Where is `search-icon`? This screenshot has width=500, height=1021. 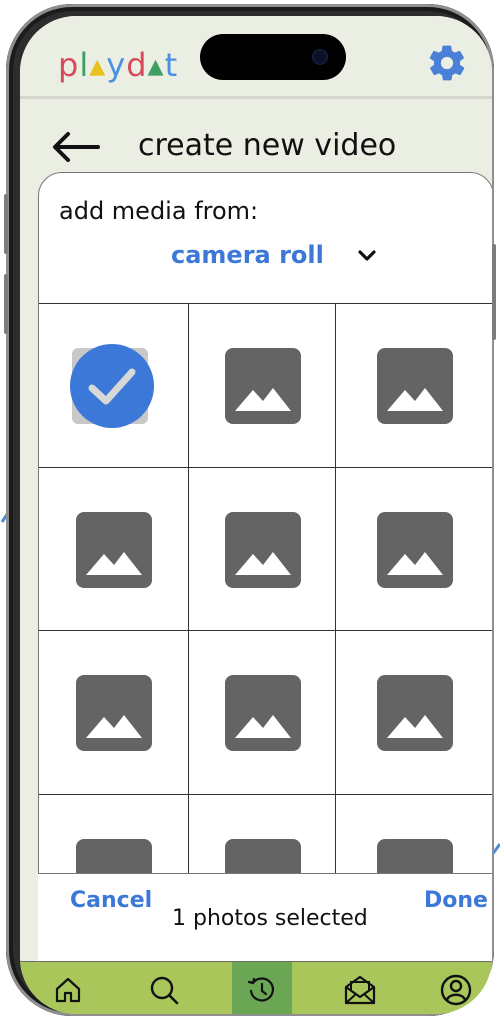
search-icon is located at coordinates (164, 990).